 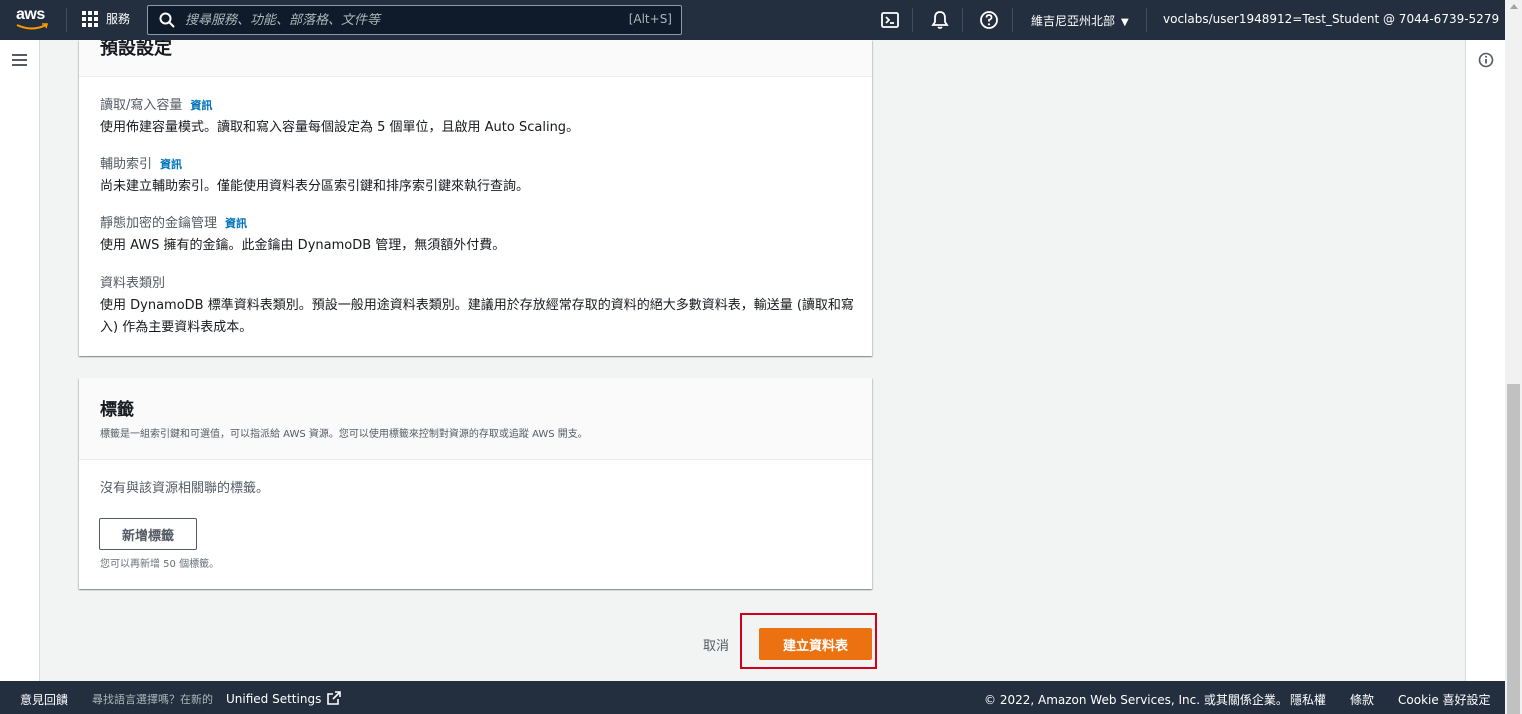 What do you see at coordinates (890, 20) in the screenshot?
I see `cloudshell-icon` at bounding box center [890, 20].